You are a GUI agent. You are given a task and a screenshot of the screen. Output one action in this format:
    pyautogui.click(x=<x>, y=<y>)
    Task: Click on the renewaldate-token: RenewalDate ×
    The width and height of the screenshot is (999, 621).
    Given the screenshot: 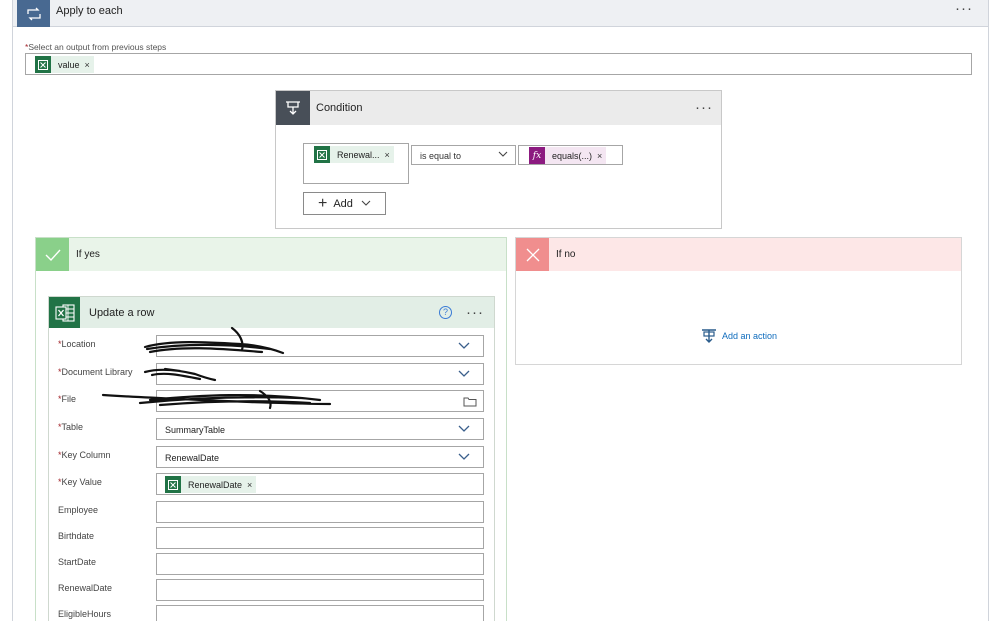 What is the action you would take?
    pyautogui.click(x=211, y=484)
    